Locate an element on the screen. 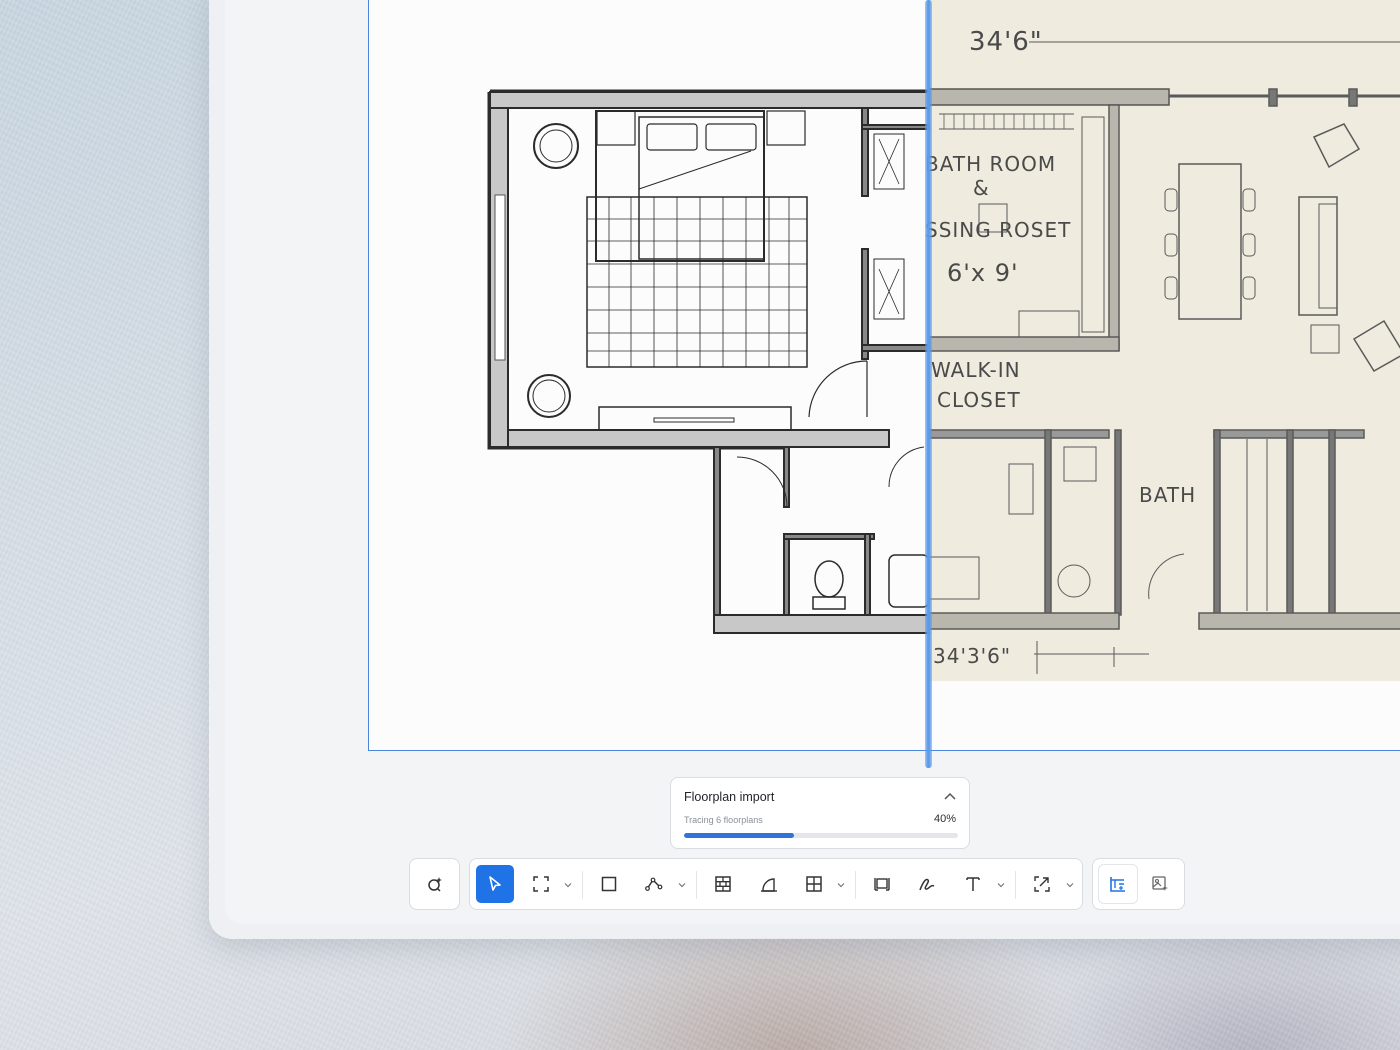  compare-split-handle is located at coordinates (928, 384).